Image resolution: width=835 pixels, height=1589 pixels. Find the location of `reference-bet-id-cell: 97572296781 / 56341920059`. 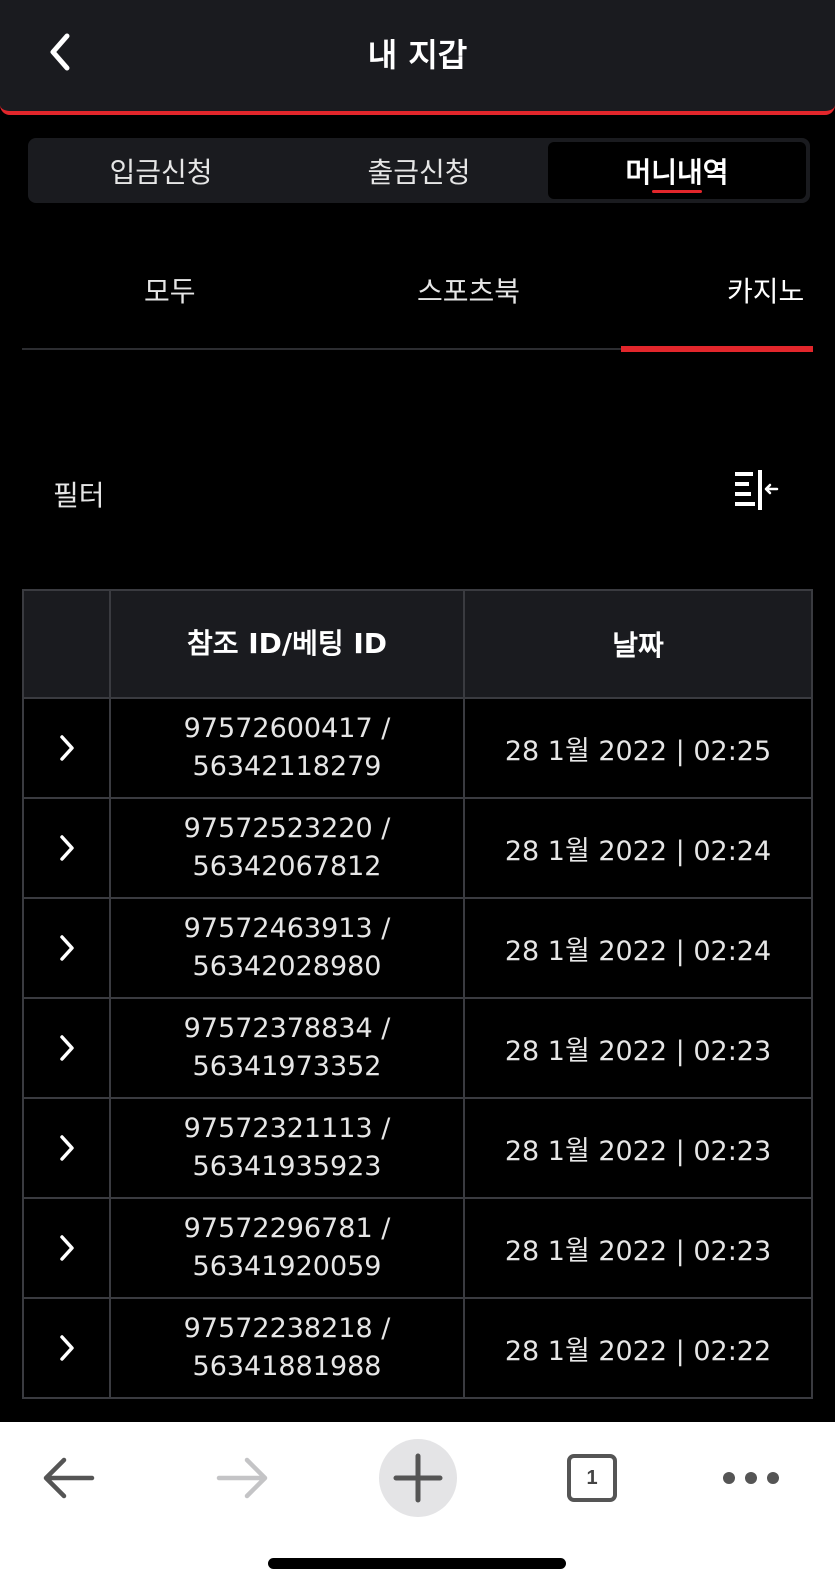

reference-bet-id-cell: 97572296781 / 56341920059 is located at coordinates (286, 1248).